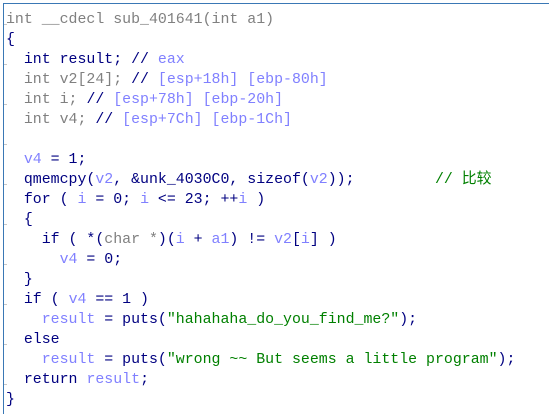 This screenshot has height=418, width=549. I want to click on function-signature: int __cdecl sub_401641(int a1), so click(140, 20).